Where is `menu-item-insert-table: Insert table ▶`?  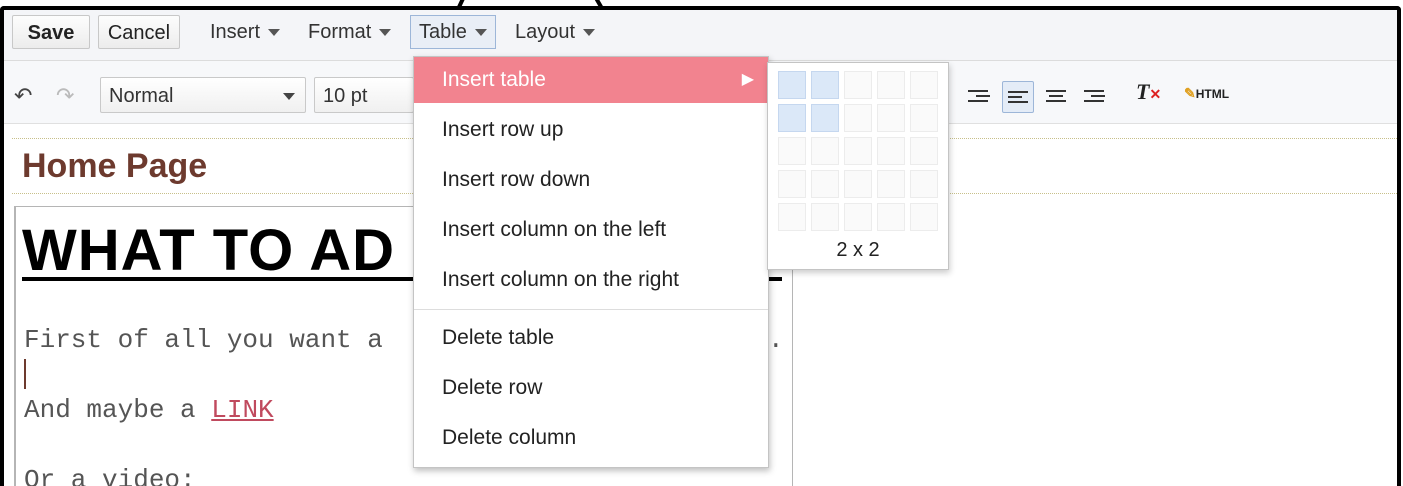
menu-item-insert-table: Insert table ▶ is located at coordinates (591, 80).